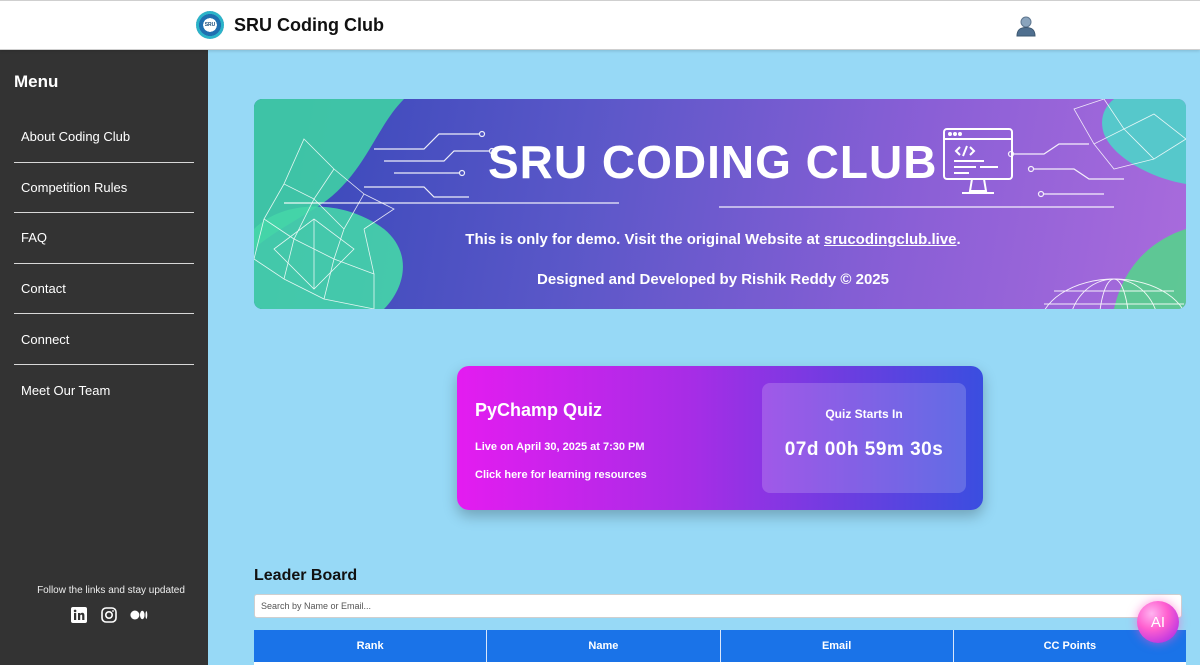  I want to click on menu-title: Menu, so click(36, 81).